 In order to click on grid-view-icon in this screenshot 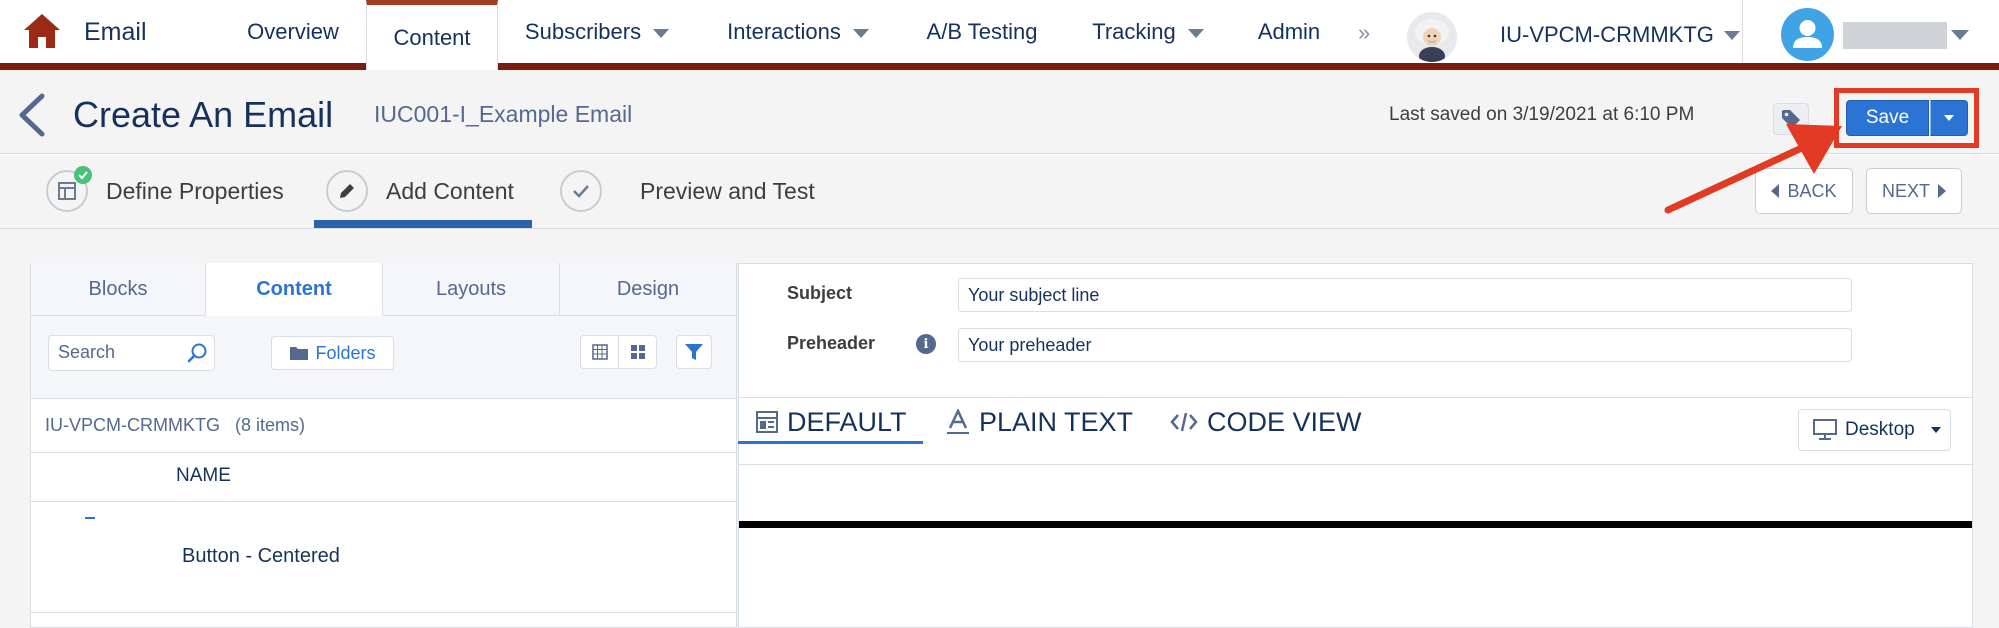, I will do `click(637, 352)`.